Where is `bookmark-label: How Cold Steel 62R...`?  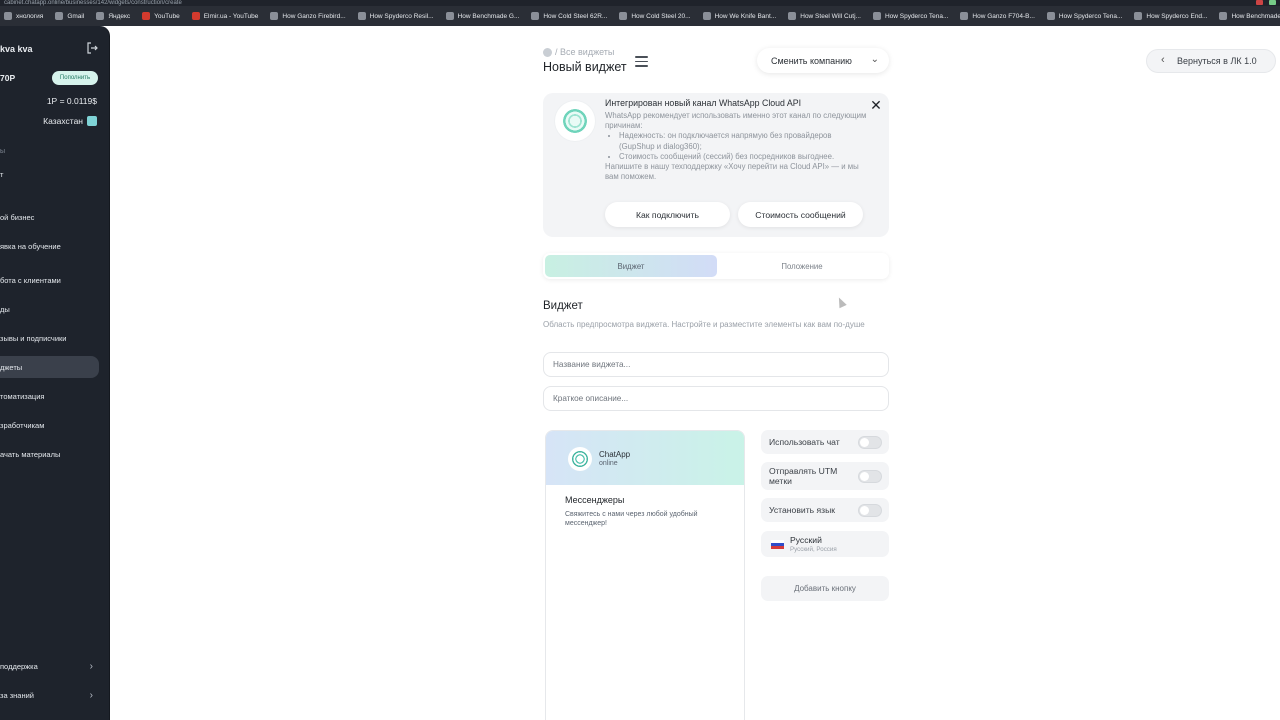
bookmark-label: How Cold Steel 62R... is located at coordinates (575, 16).